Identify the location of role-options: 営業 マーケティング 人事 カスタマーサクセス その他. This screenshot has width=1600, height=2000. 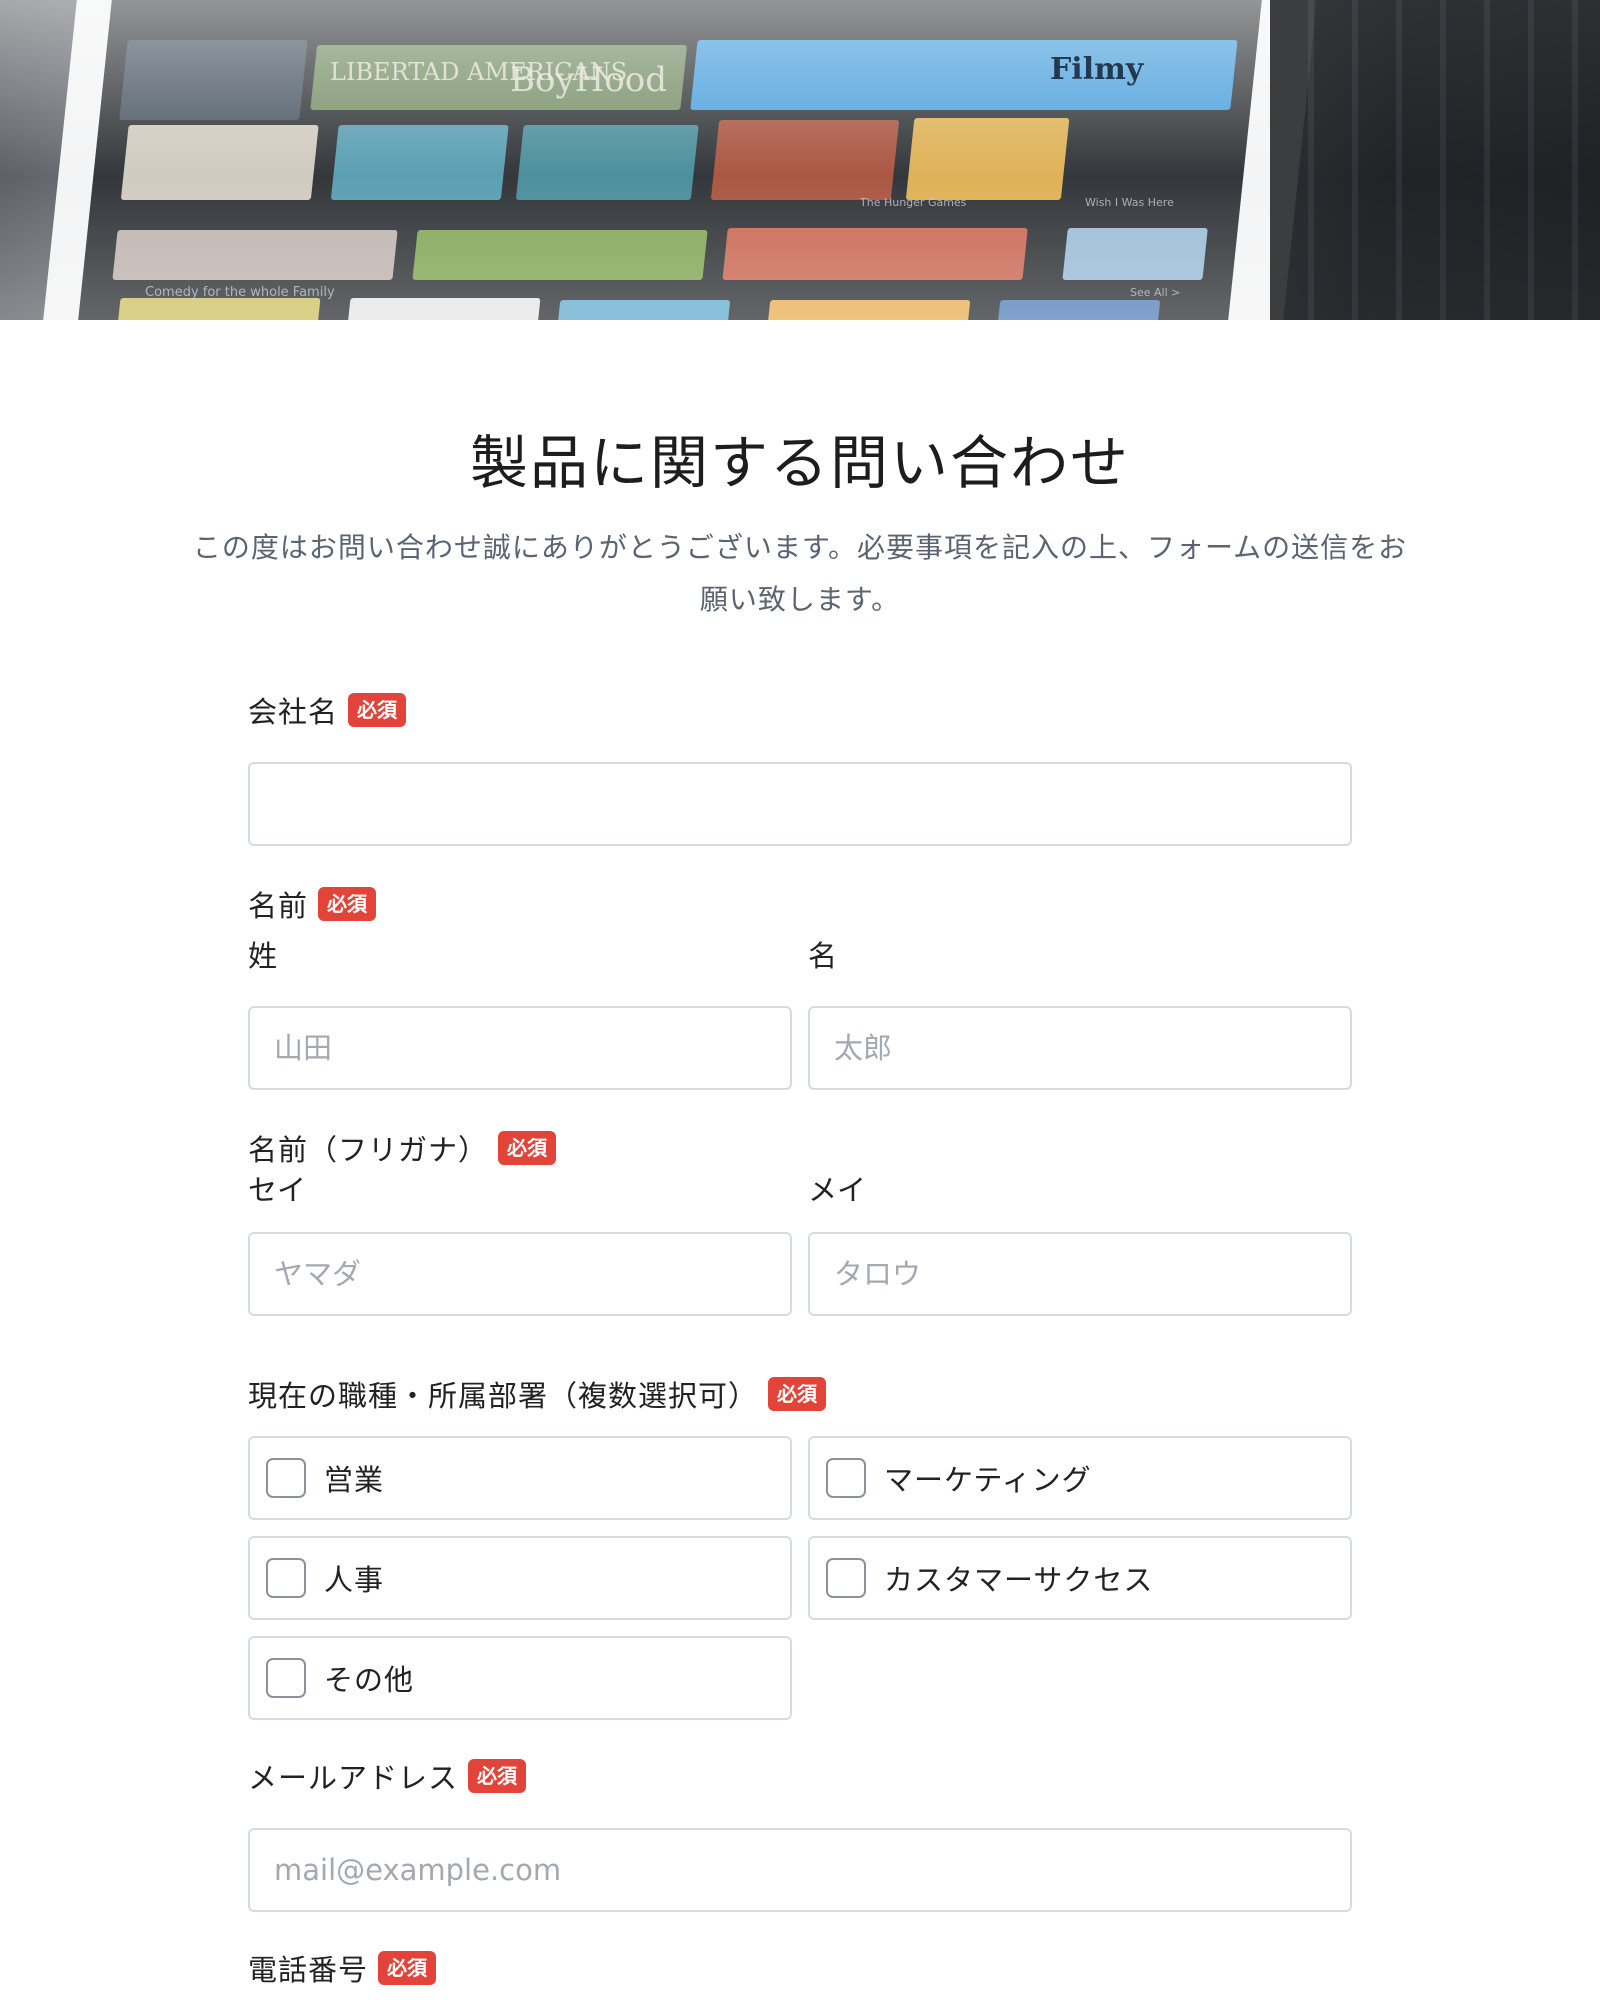
(800, 1578).